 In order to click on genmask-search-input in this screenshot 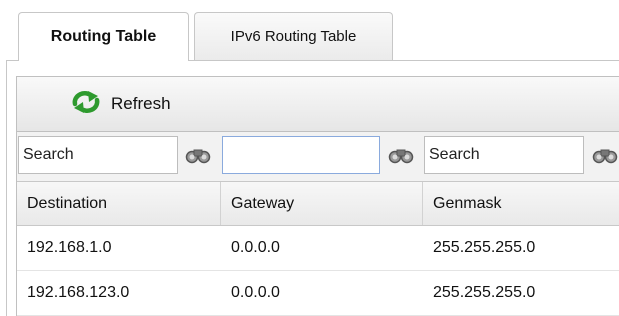, I will do `click(504, 155)`.